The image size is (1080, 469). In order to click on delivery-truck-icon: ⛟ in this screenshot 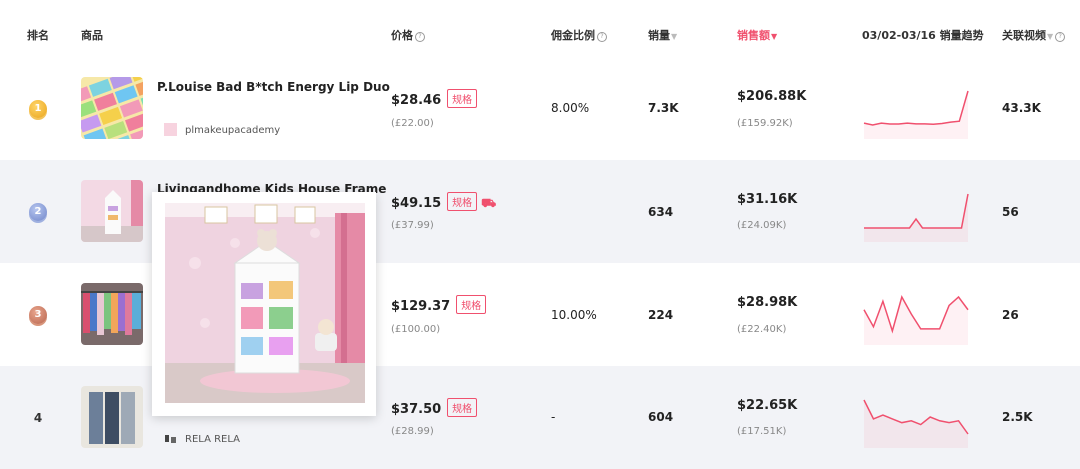, I will do `click(489, 203)`.